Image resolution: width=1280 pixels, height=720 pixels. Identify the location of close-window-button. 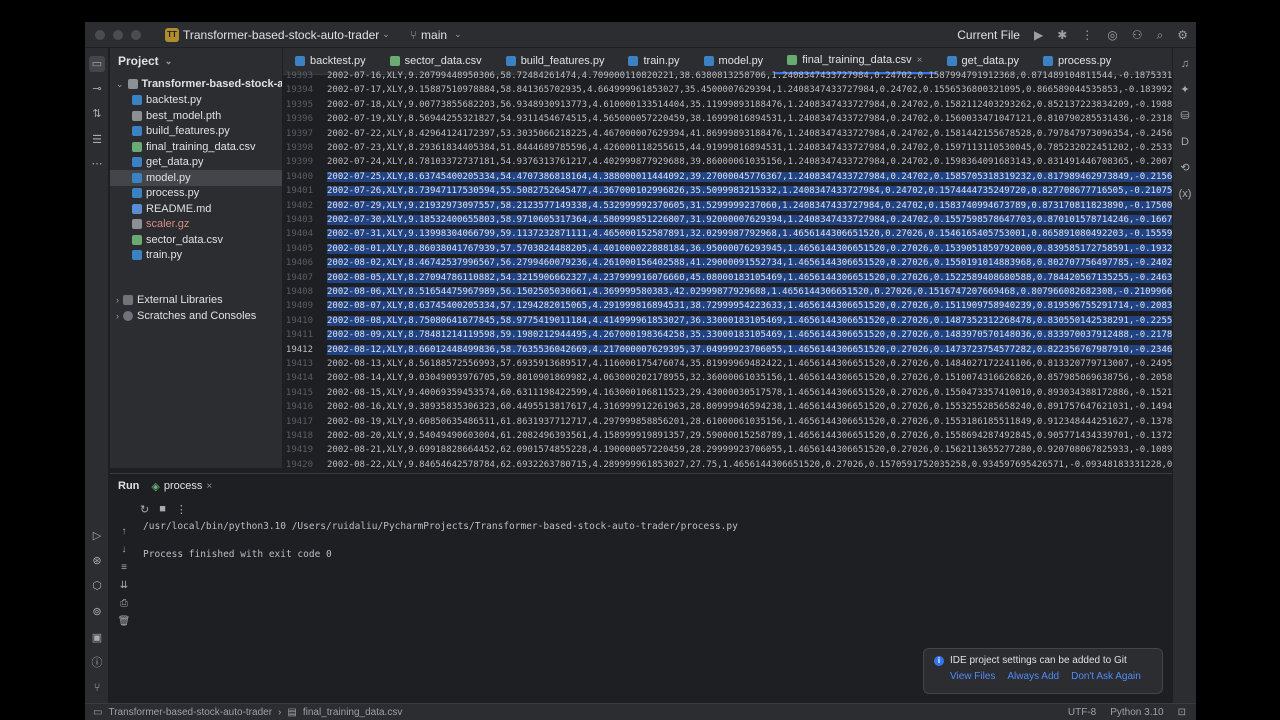
(100, 34).